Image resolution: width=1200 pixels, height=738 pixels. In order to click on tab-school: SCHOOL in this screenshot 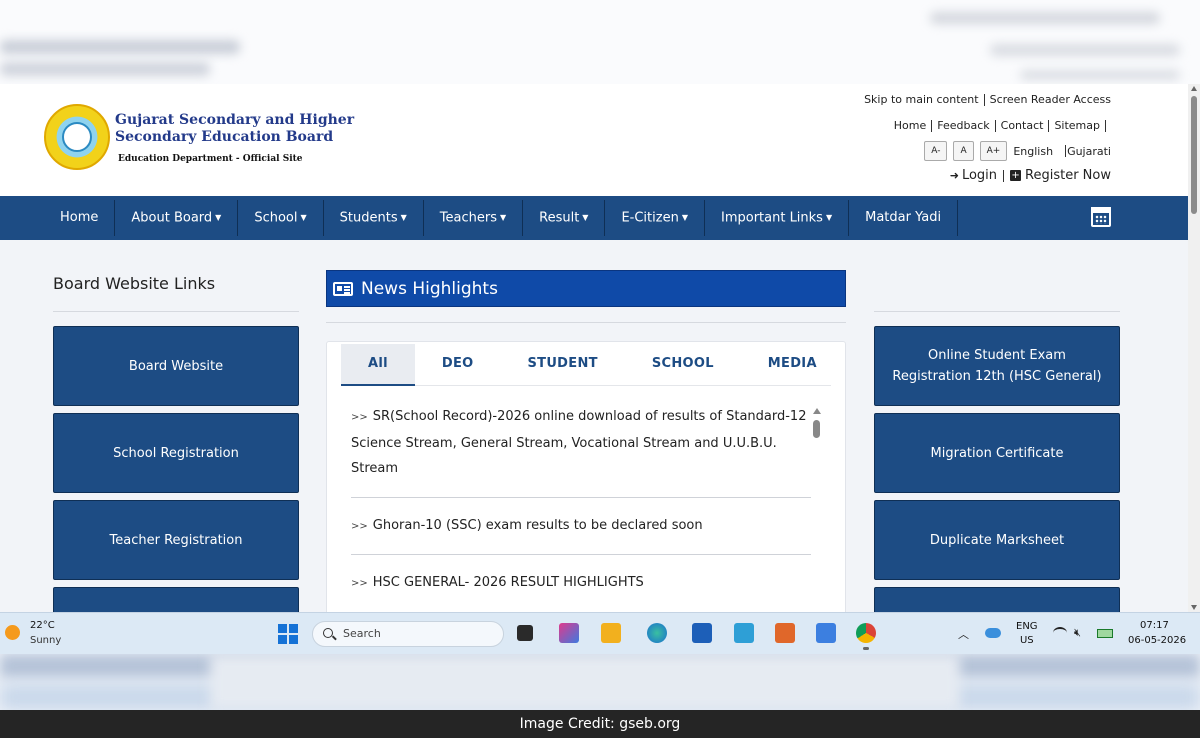, I will do `click(683, 365)`.